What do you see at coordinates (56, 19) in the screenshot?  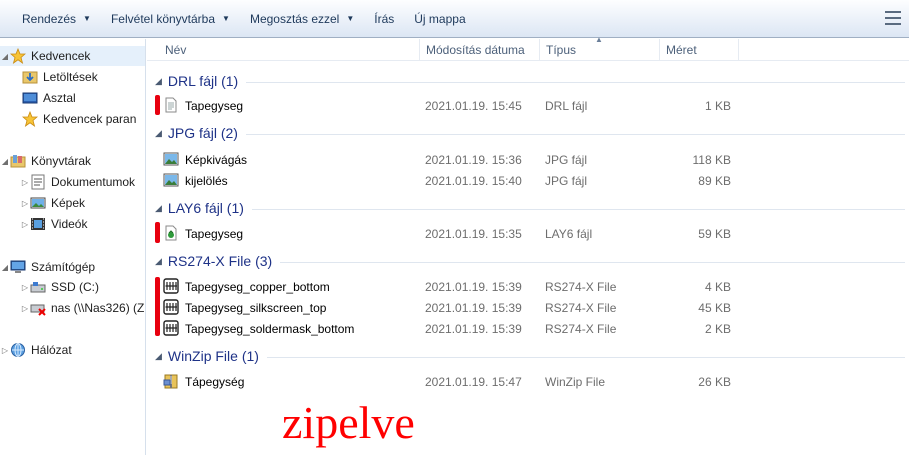 I see `organize-menu-button: Rendezés ▼` at bounding box center [56, 19].